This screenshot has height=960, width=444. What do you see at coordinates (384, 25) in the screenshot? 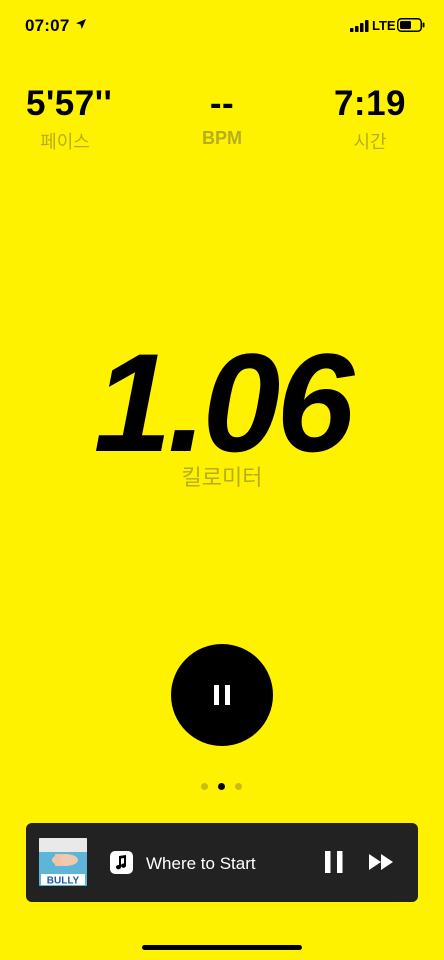
I see `network-type: LTE` at bounding box center [384, 25].